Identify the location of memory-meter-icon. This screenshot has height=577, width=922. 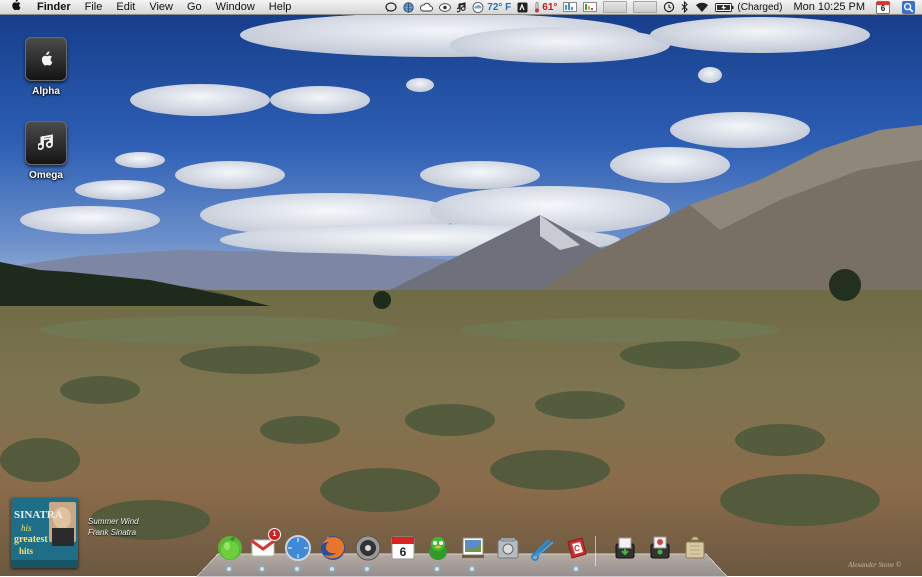
(590, 7).